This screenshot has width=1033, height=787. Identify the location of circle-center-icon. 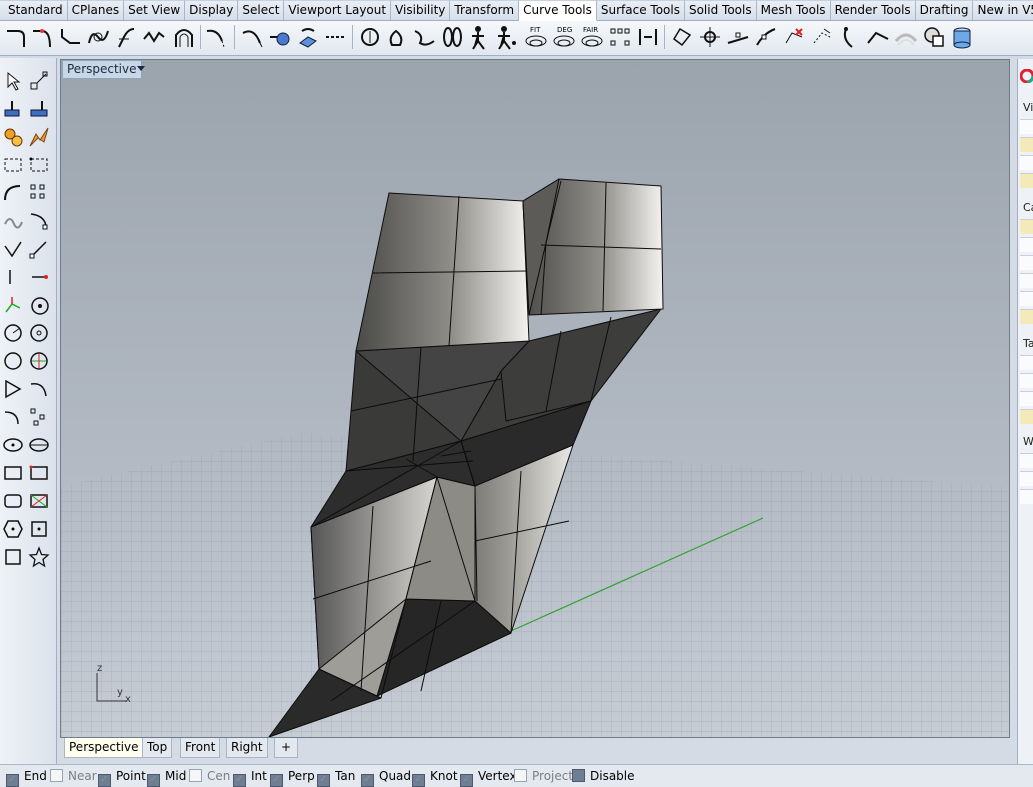
(39, 305).